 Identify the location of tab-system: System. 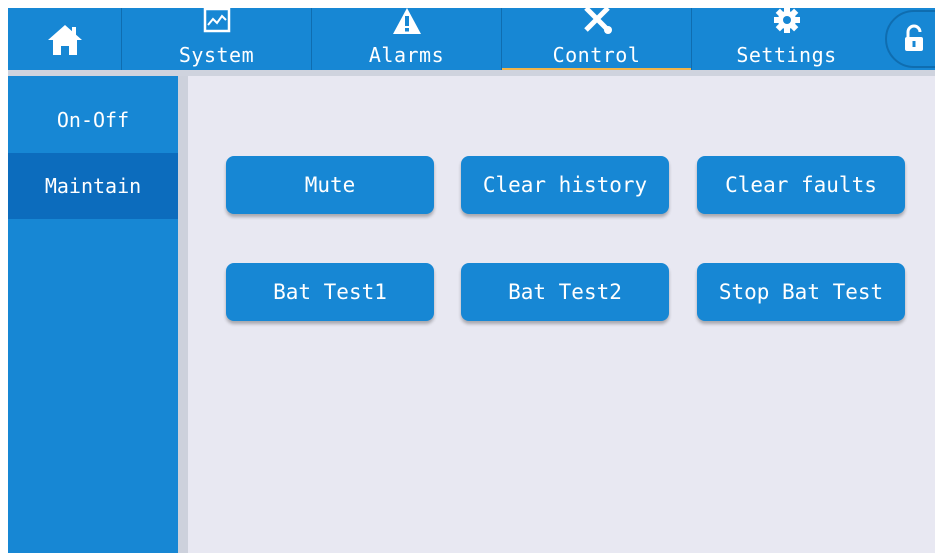
(216, 39).